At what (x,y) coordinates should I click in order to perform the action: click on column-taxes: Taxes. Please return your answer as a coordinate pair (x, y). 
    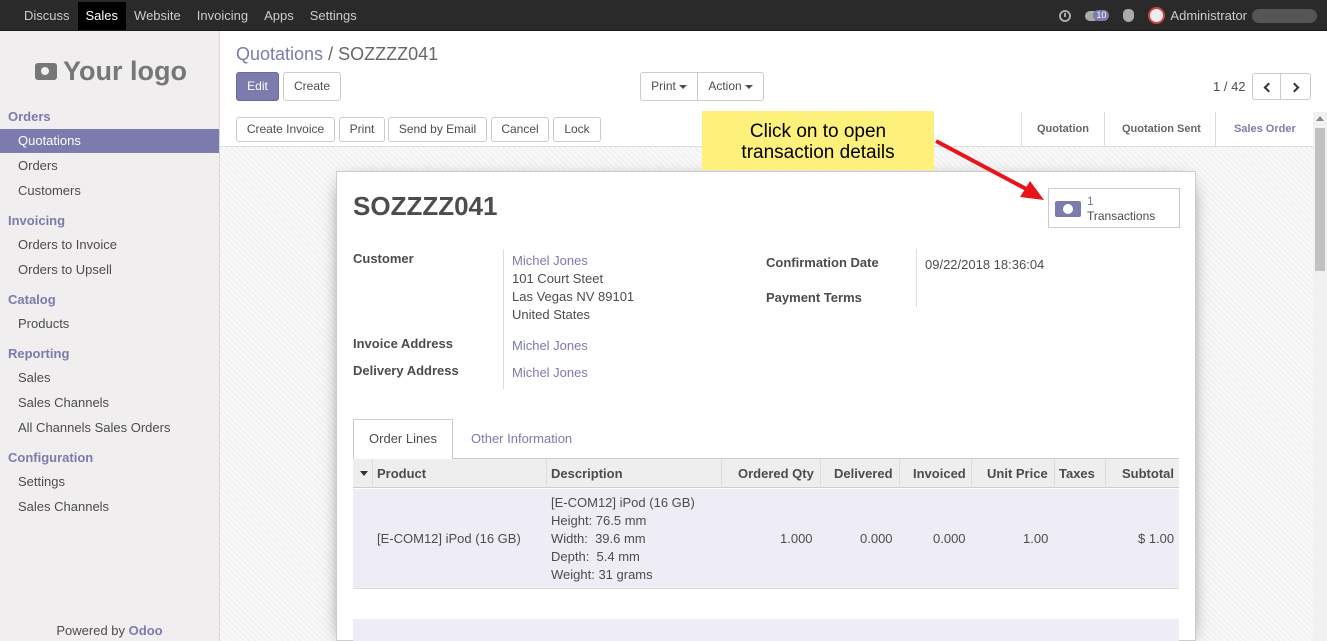
    Looking at the image, I should click on (1077, 473).